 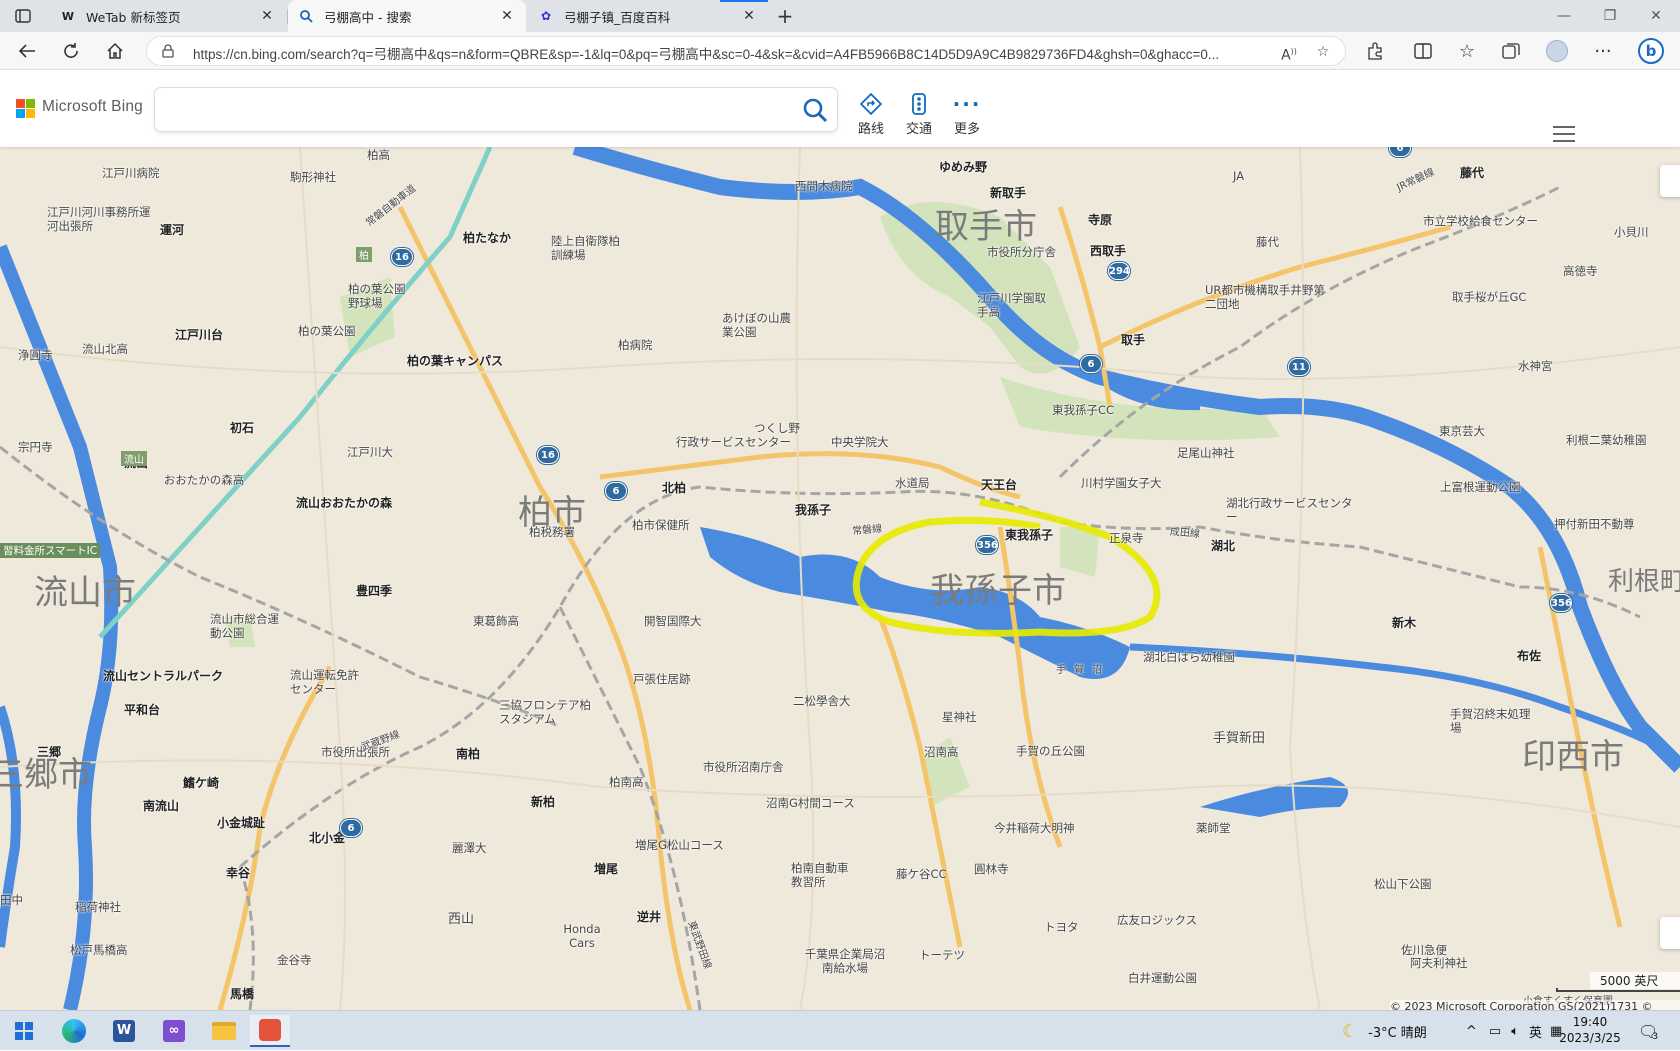 I want to click on map-poi-label: 柏税務署, so click(x=552, y=532).